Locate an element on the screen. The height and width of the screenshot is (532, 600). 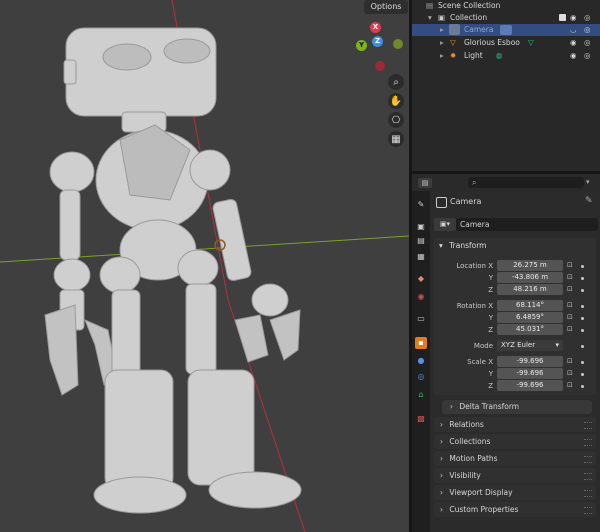
location-y-field: -43.806 m is located at coordinates (530, 277).